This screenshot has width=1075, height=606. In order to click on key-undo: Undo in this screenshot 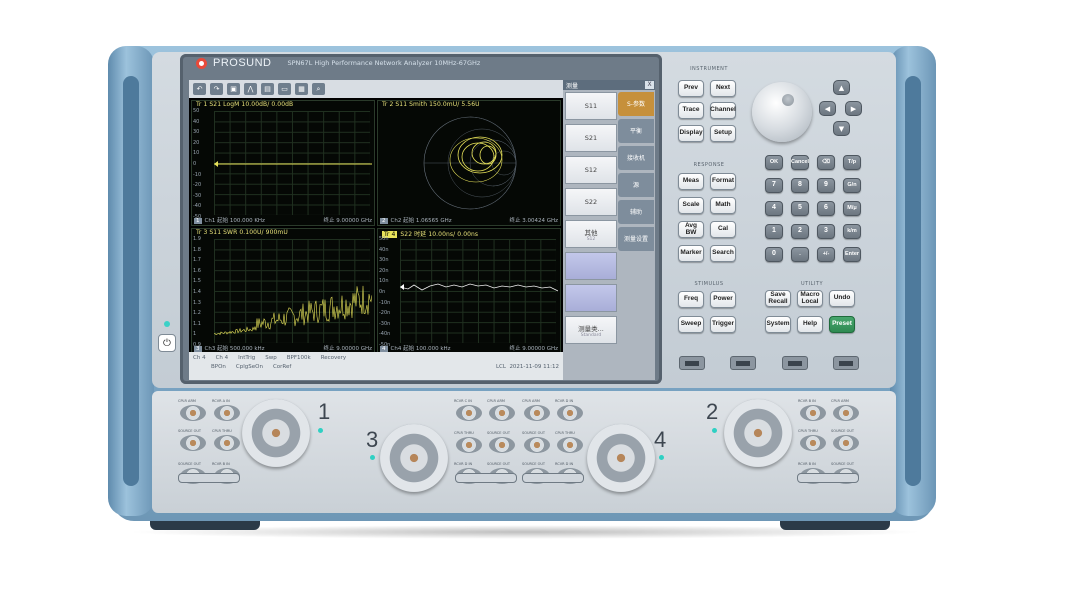, I will do `click(842, 298)`.